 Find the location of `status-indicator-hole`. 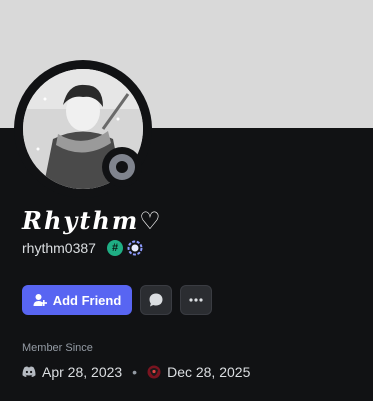

status-indicator-hole is located at coordinates (122, 167).